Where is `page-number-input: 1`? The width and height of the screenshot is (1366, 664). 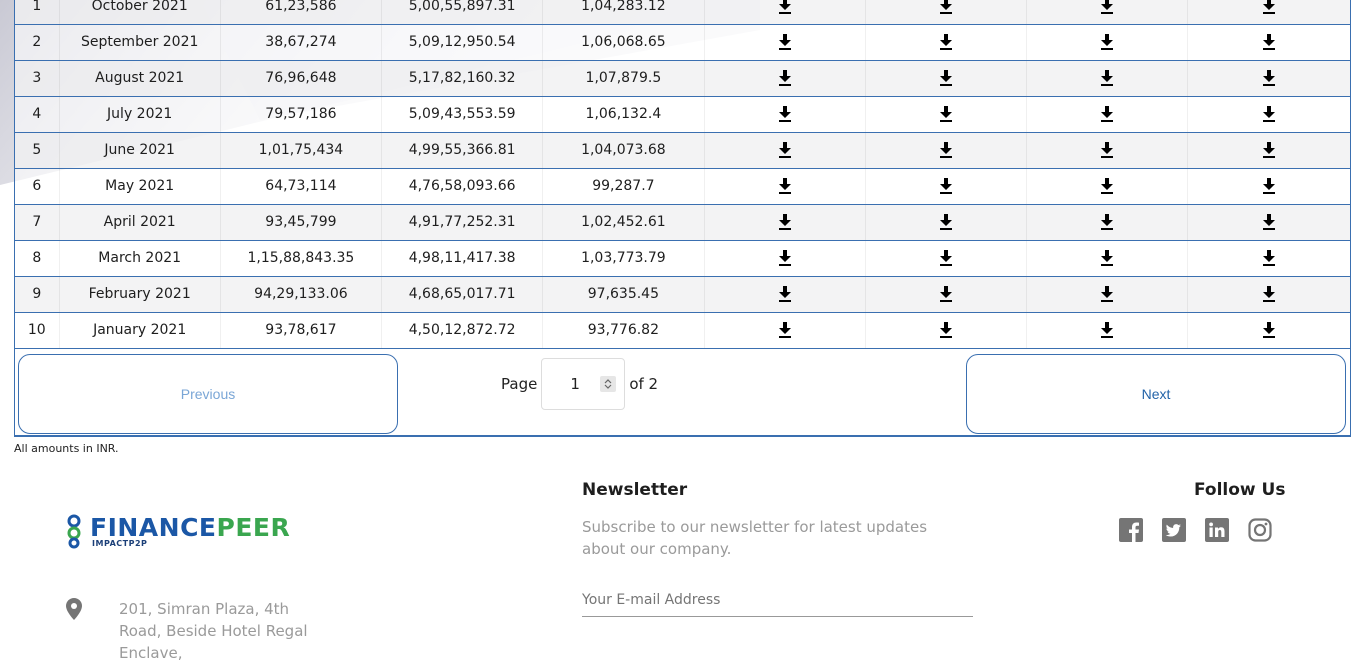
page-number-input: 1 is located at coordinates (583, 383).